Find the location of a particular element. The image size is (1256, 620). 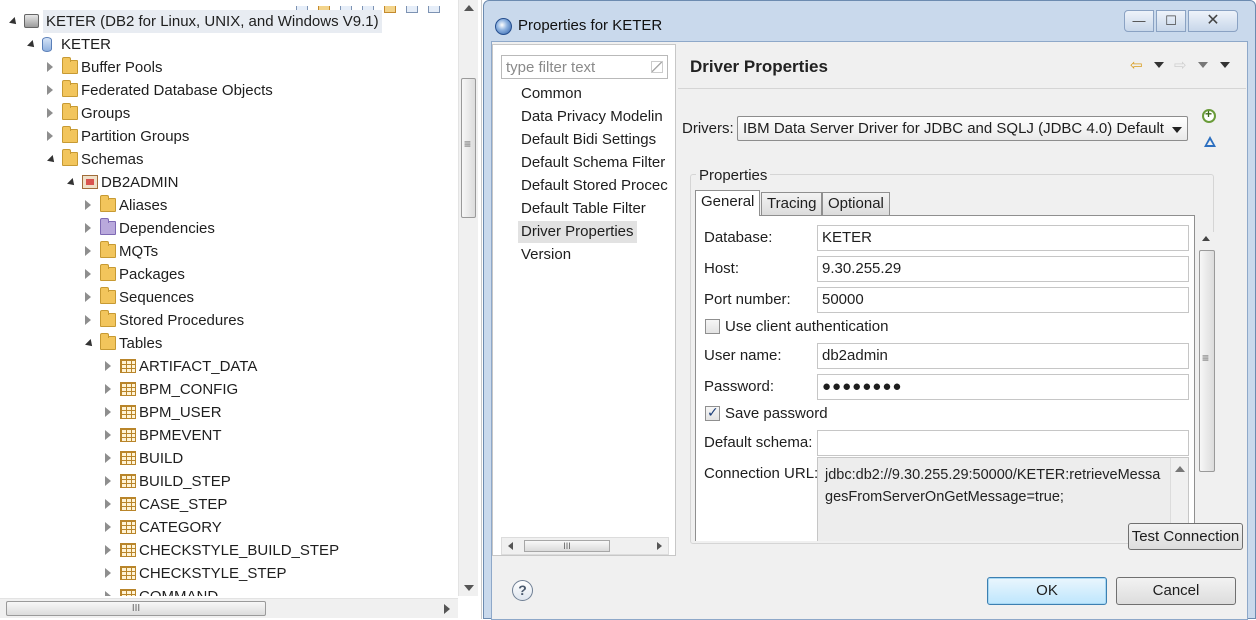

nav-item-default-bidi-settings: Default Bidi Settings is located at coordinates (593, 140).